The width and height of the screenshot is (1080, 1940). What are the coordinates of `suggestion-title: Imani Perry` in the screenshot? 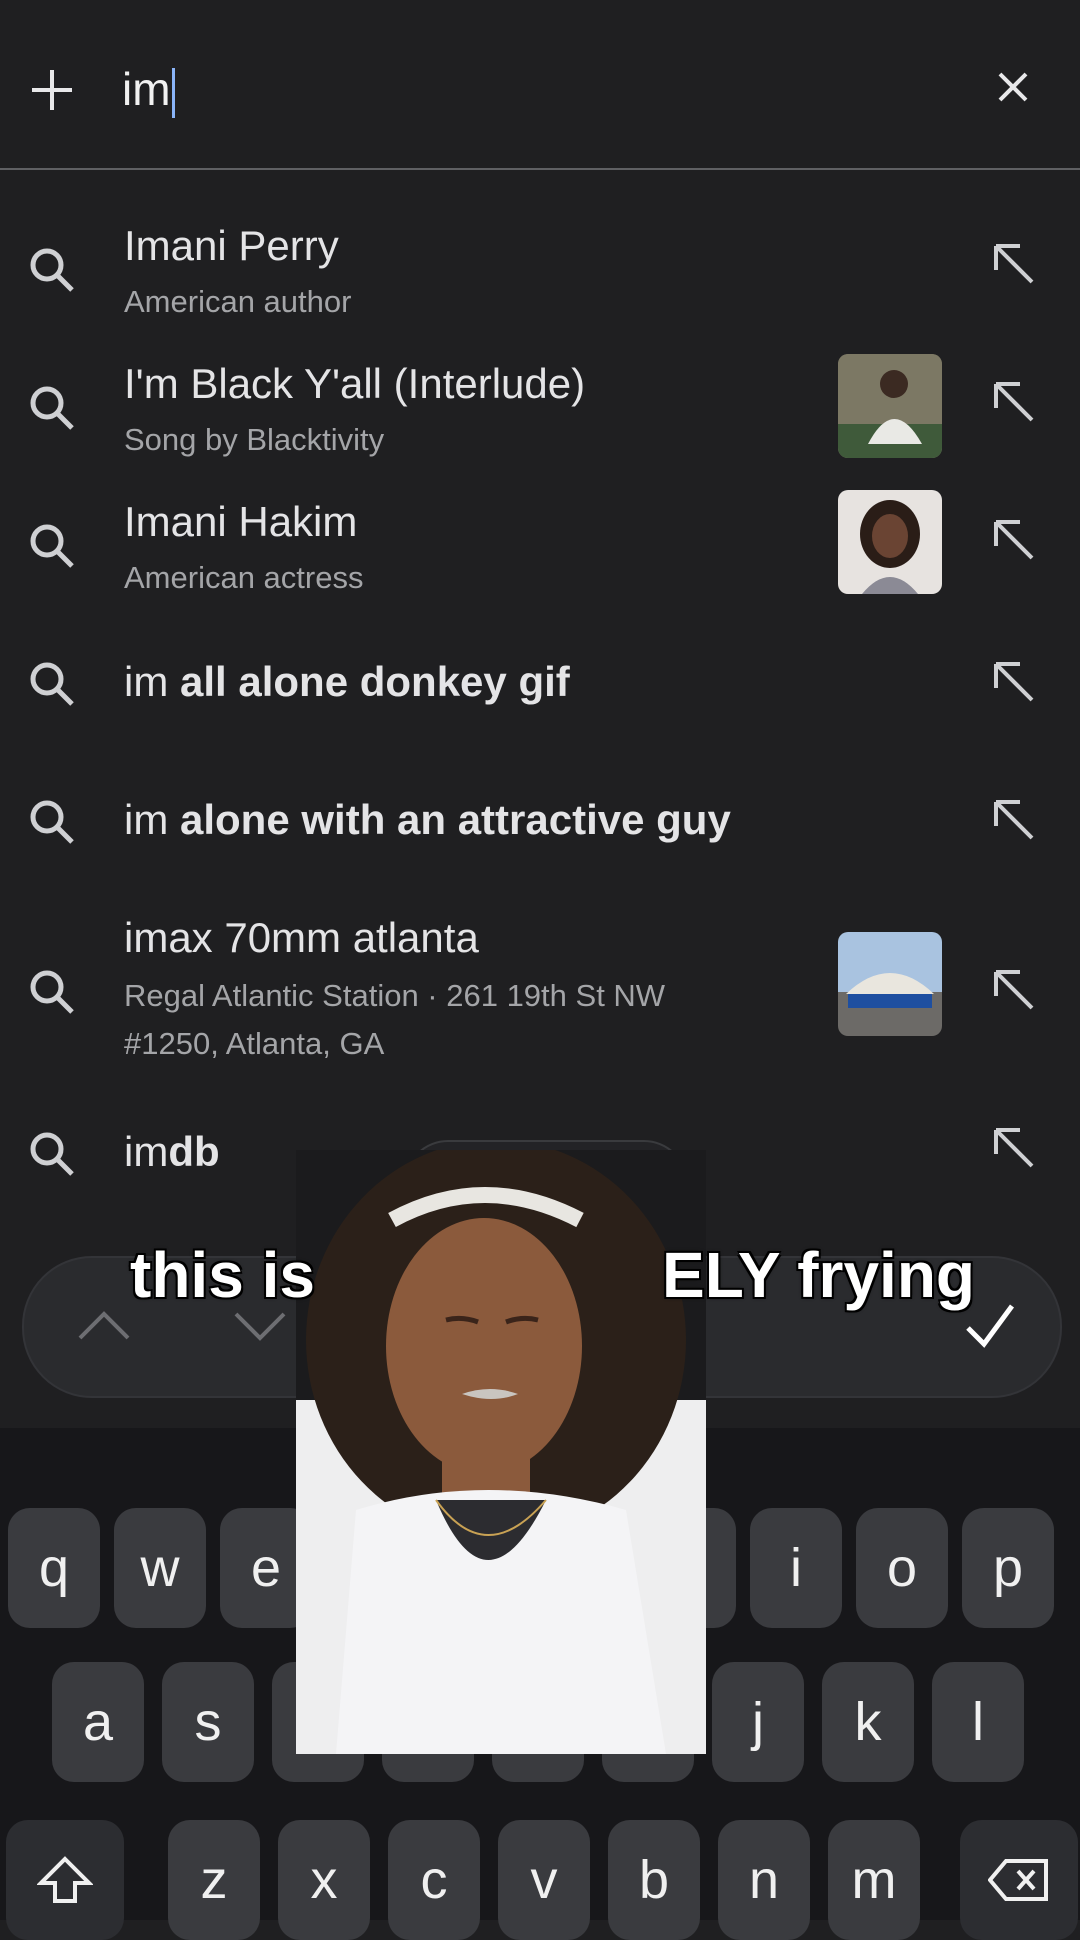 It's located at (231, 245).